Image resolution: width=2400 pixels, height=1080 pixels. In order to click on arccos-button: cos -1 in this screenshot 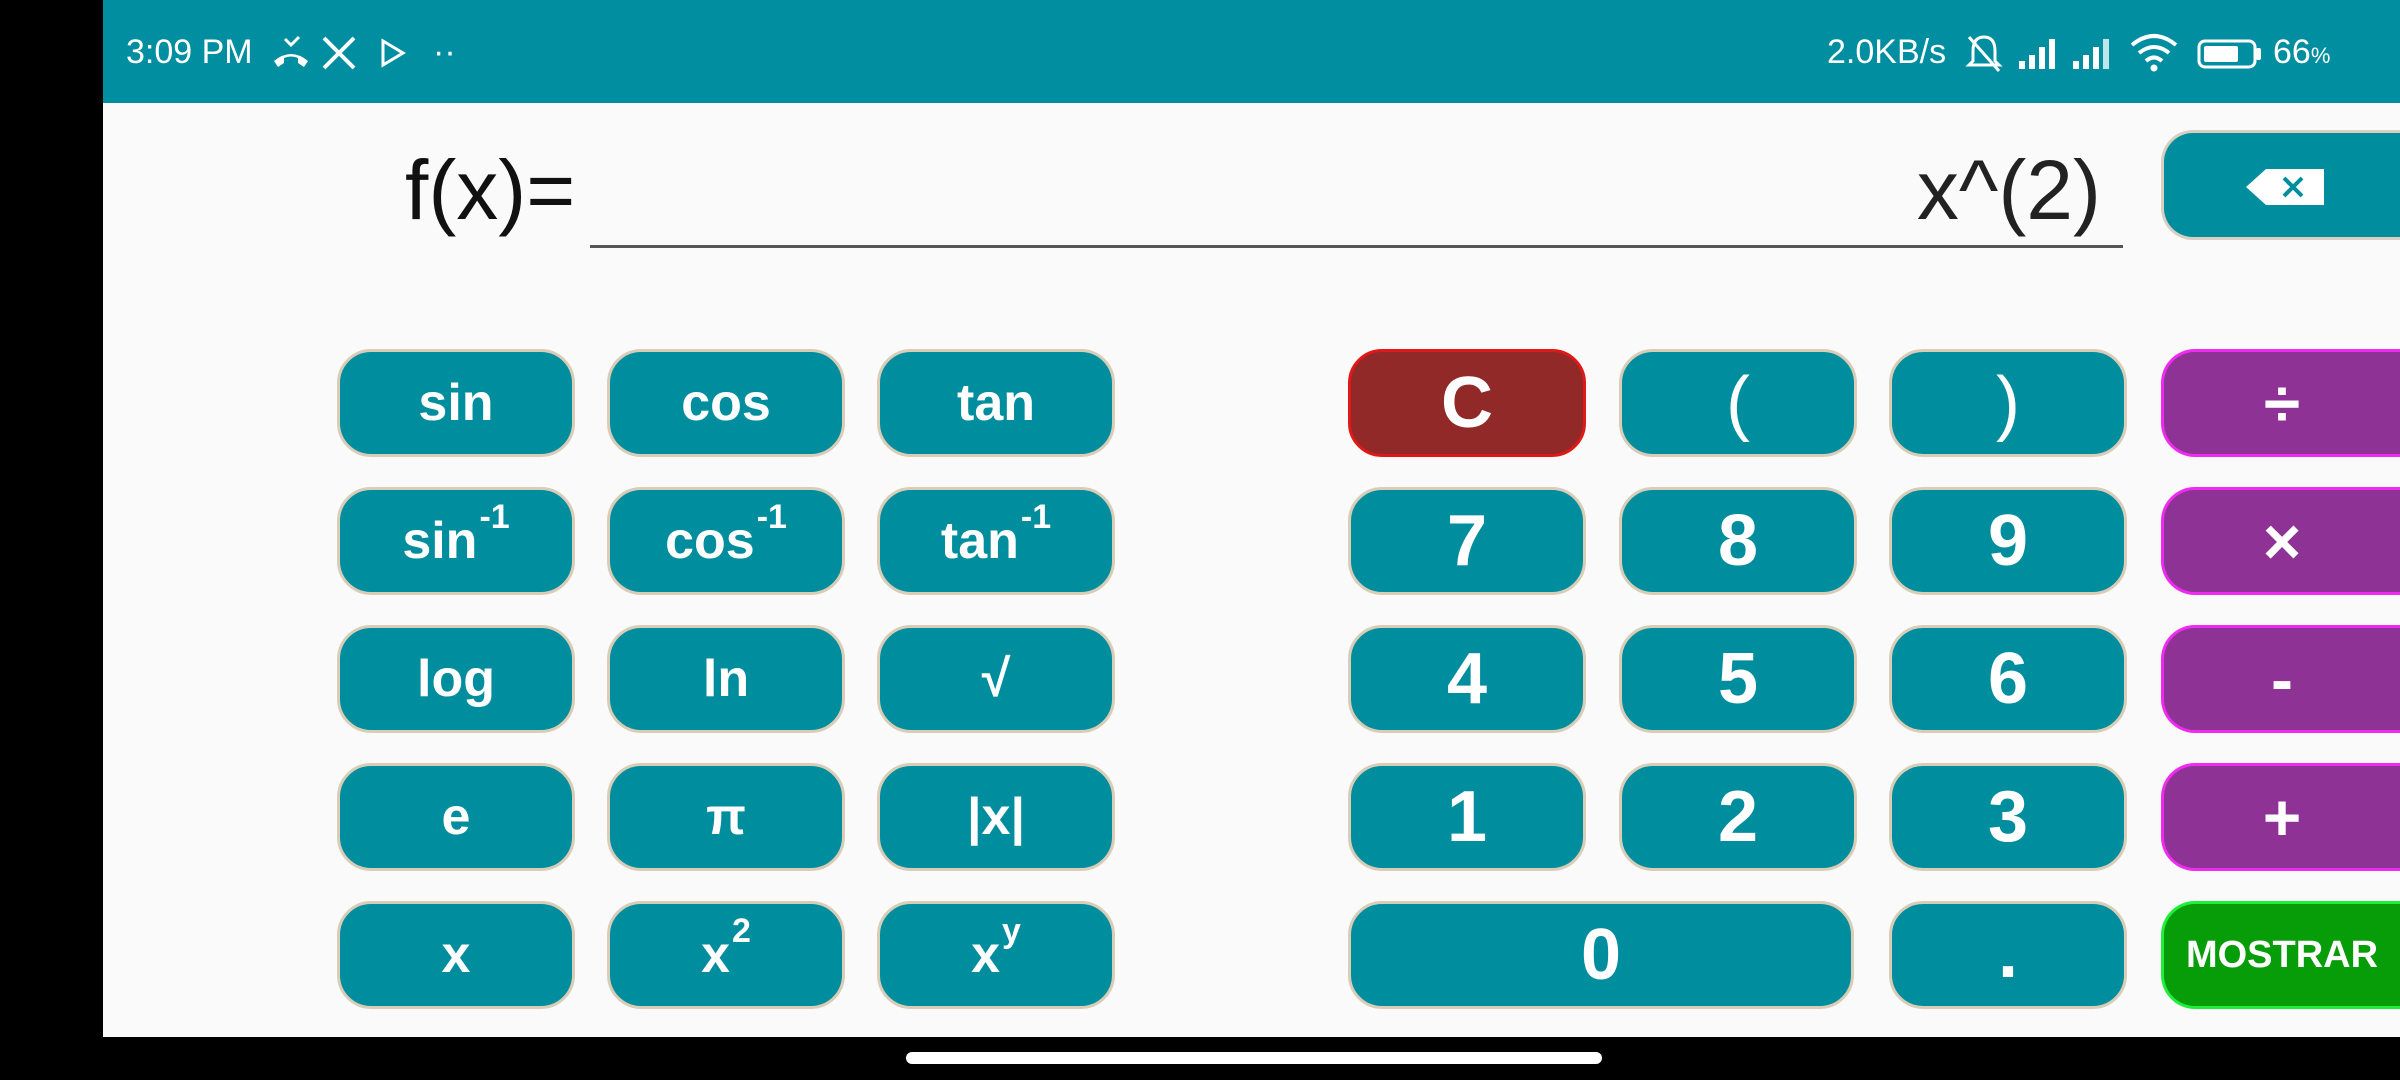, I will do `click(726, 541)`.